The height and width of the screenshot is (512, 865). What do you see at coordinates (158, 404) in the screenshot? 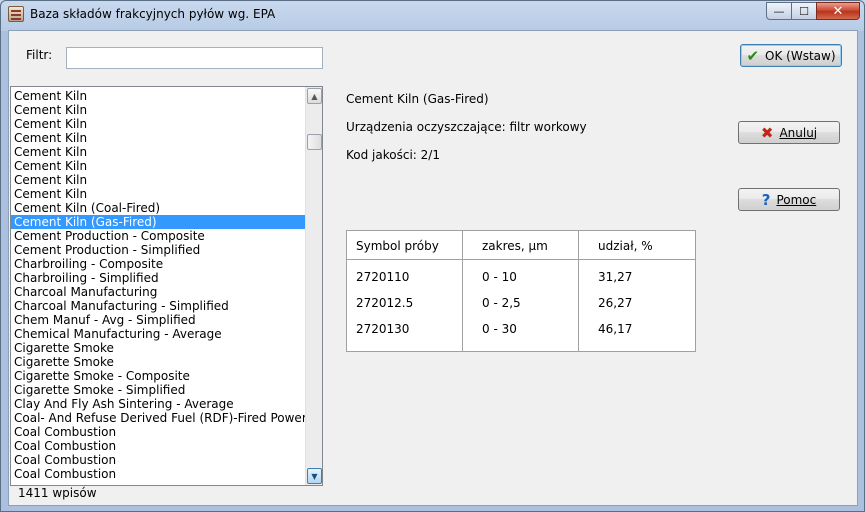
I see `list-item: Clay And Fly Ash Sintering - Average` at bounding box center [158, 404].